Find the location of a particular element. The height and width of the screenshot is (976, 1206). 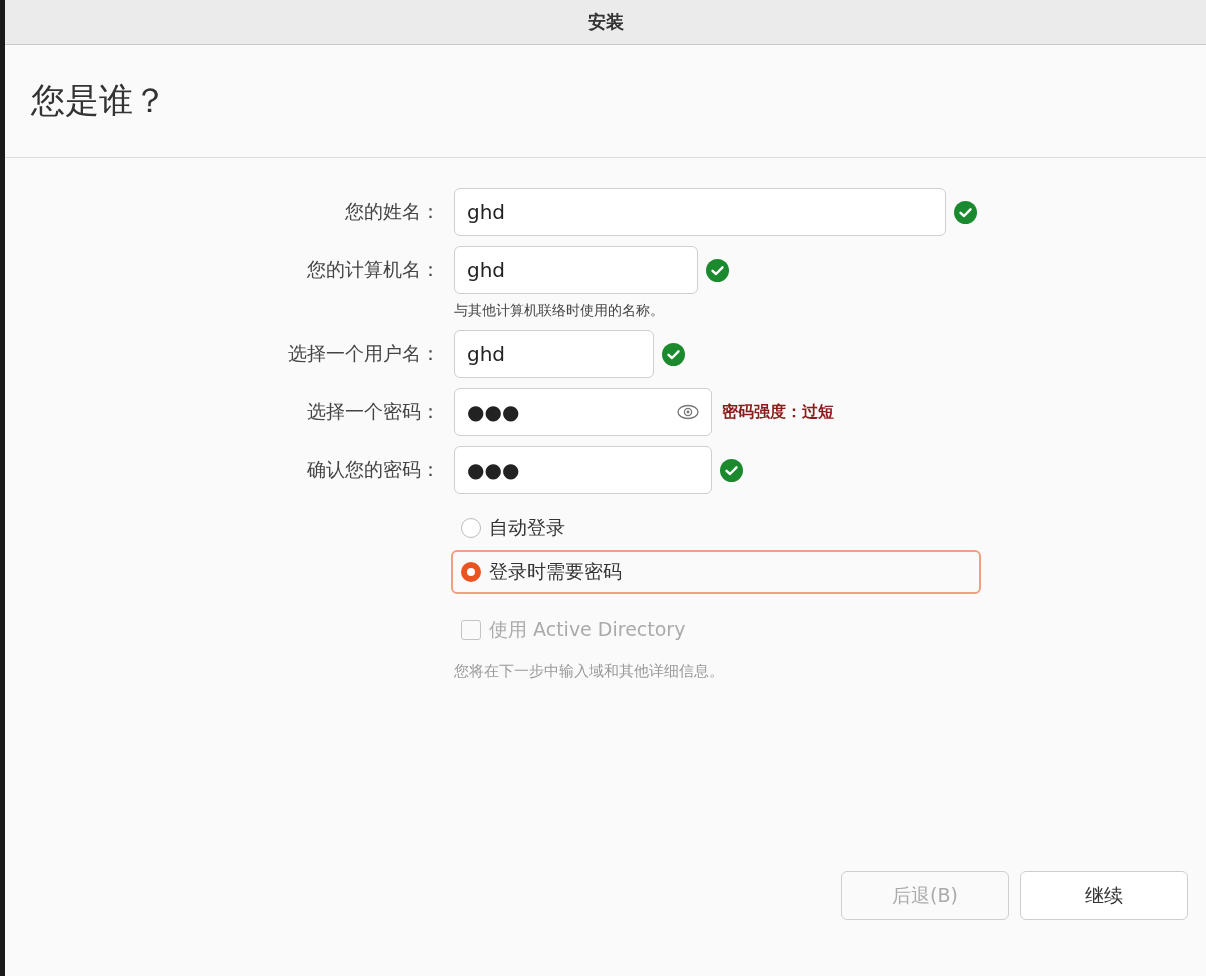

nav-button: 继续 is located at coordinates (1104, 895).